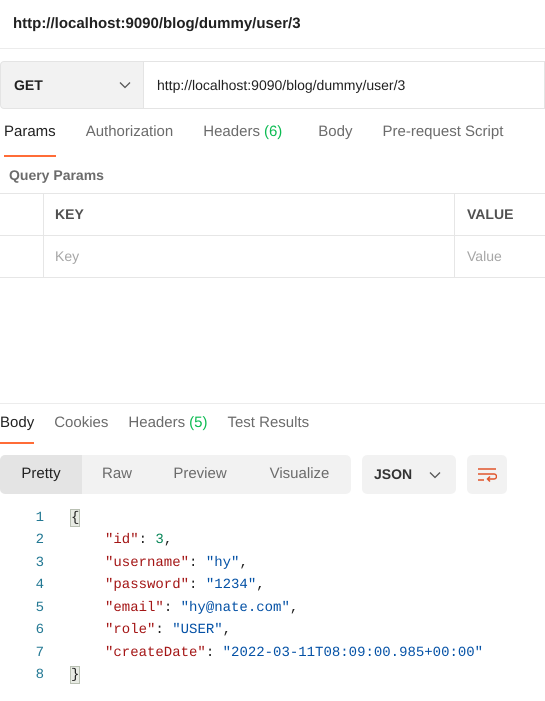 The image size is (545, 701). What do you see at coordinates (254, 256) in the screenshot?
I see `key-field: Key` at bounding box center [254, 256].